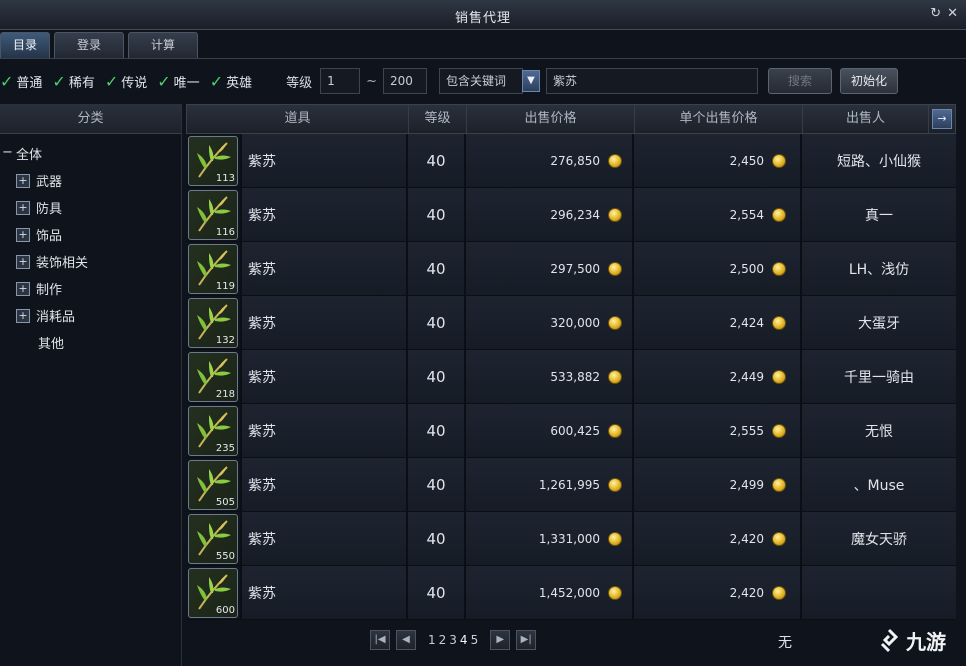  Describe the element at coordinates (340, 81) in the screenshot. I see `level-min-input: 1` at that location.